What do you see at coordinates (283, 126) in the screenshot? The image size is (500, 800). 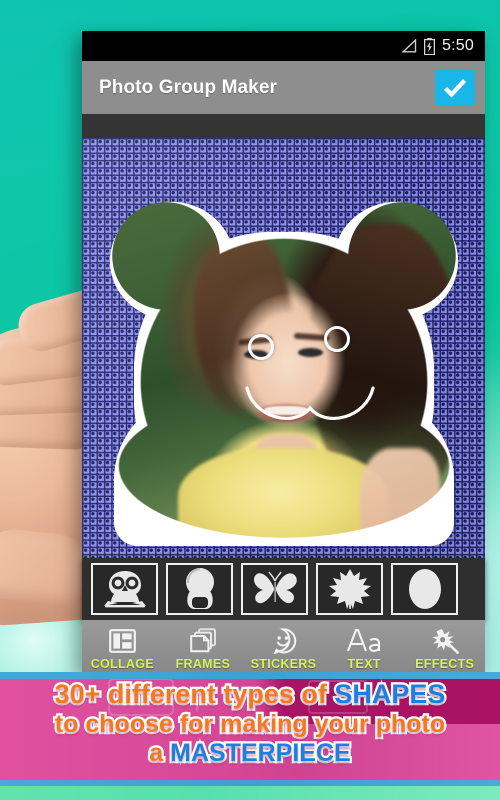 I see `sub-toolbar` at bounding box center [283, 126].